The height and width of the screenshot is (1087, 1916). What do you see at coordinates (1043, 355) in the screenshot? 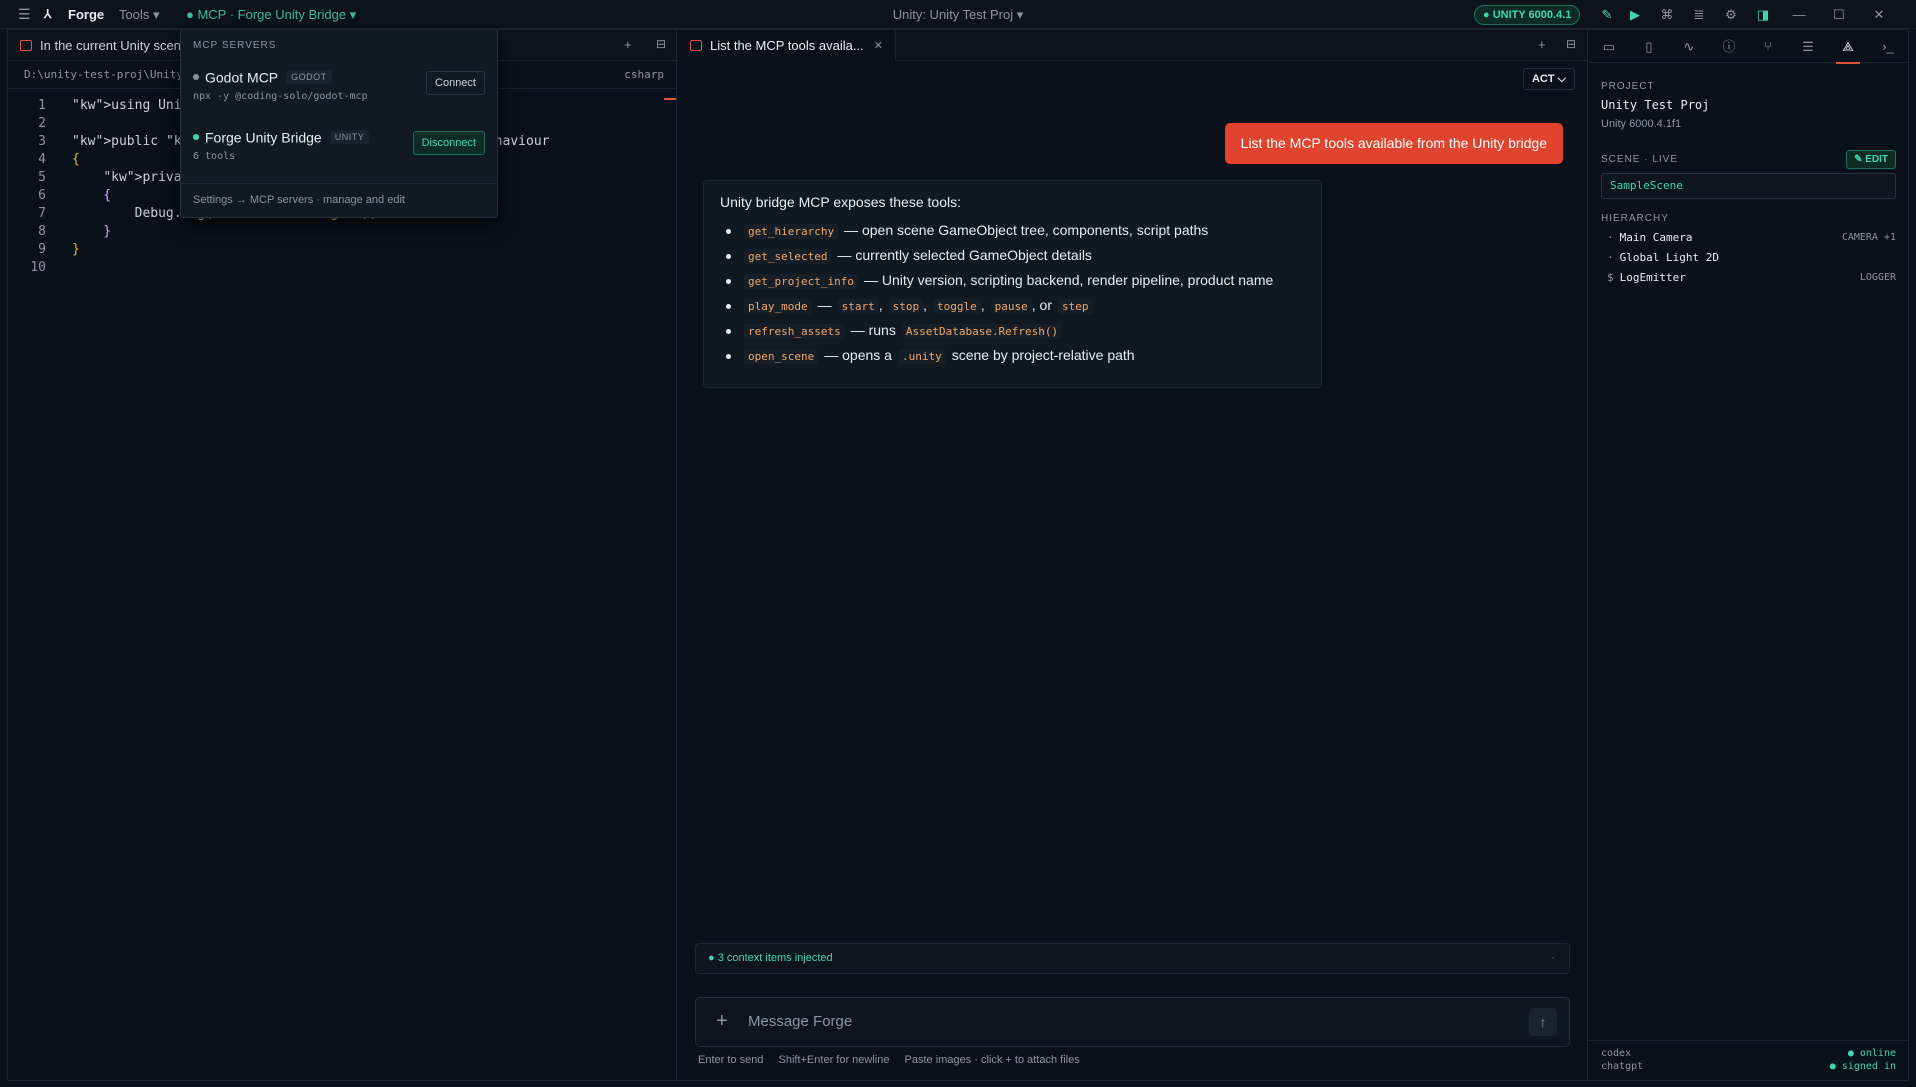
I see `tool-description-tail: scene by project-relative path` at bounding box center [1043, 355].